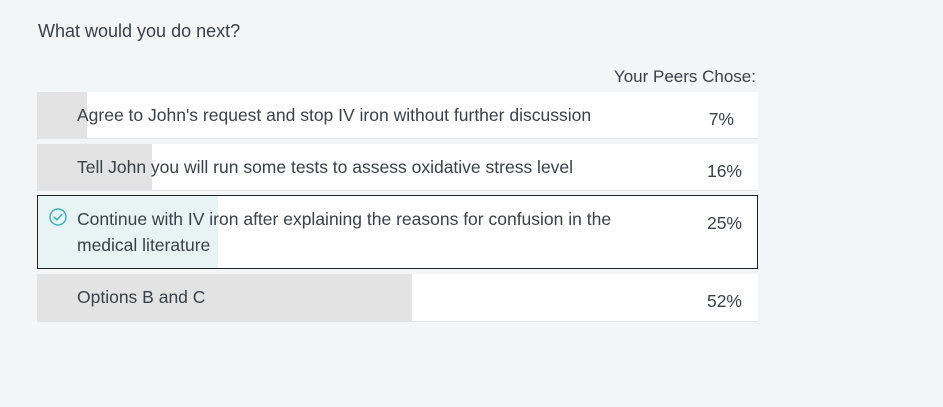 This screenshot has height=407, width=943. I want to click on answer-option-percent: 52%, so click(724, 301).